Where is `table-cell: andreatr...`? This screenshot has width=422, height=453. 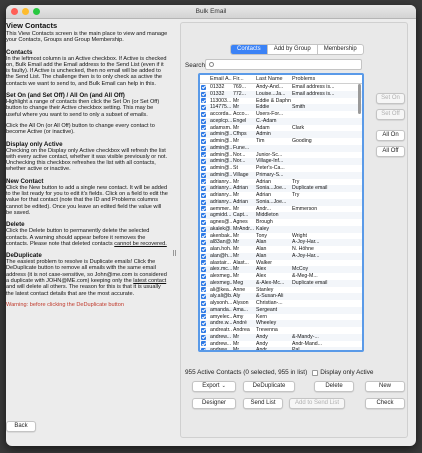
table-cell: andreatr... is located at coordinates (220, 330).